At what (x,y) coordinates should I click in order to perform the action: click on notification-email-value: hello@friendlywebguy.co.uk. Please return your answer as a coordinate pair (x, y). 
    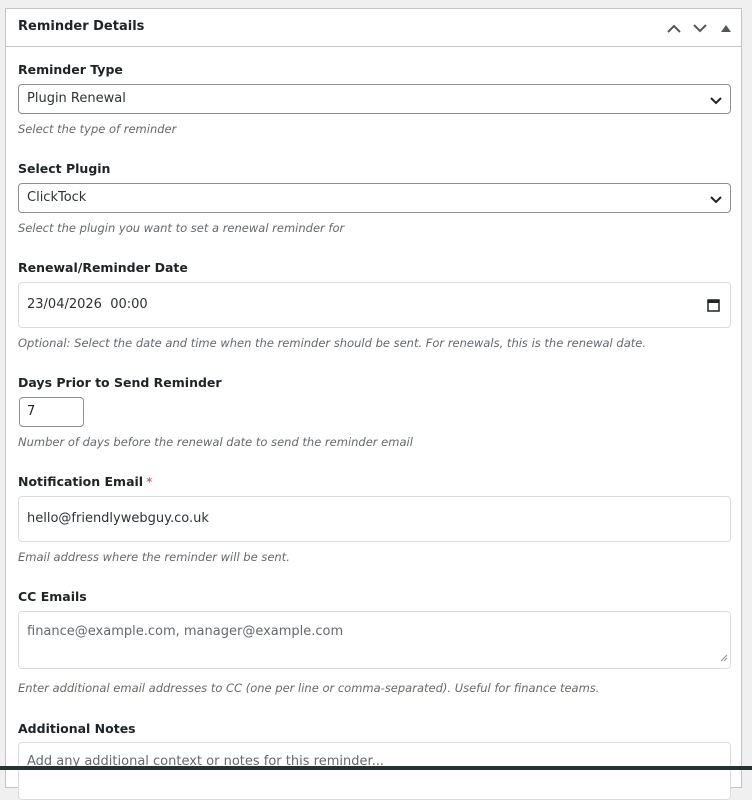
    Looking at the image, I should click on (118, 518).